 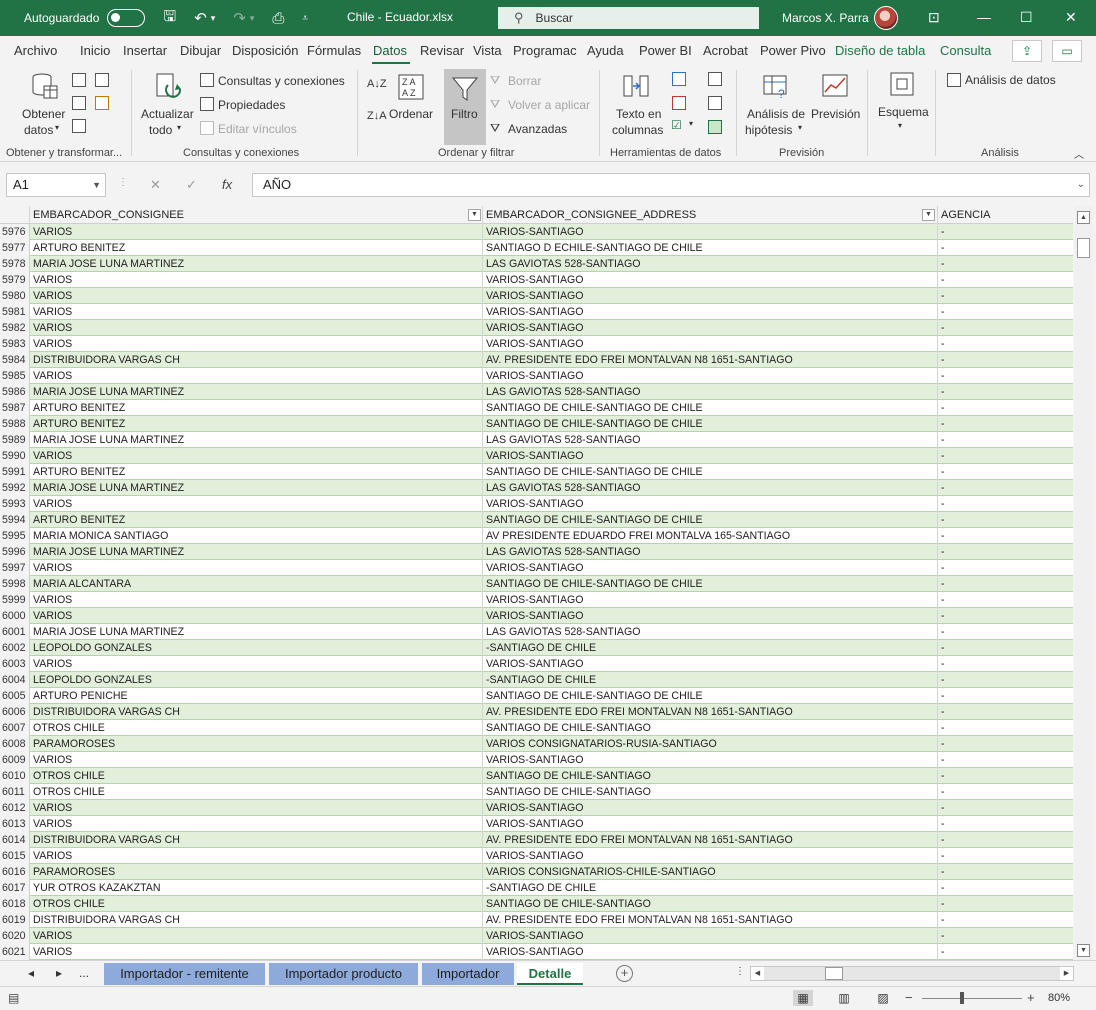 I want to click on user-name: Marcos X. Parra, so click(x=825, y=18).